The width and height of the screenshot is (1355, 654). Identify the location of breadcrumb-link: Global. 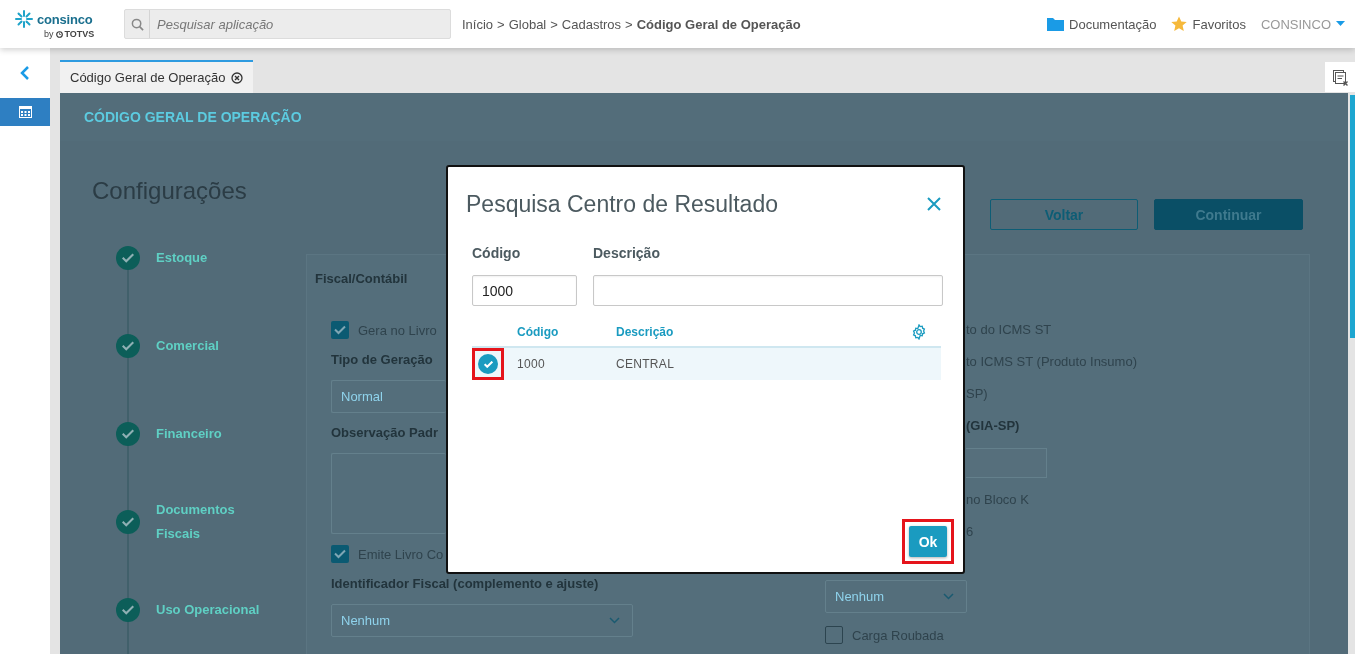
(527, 24).